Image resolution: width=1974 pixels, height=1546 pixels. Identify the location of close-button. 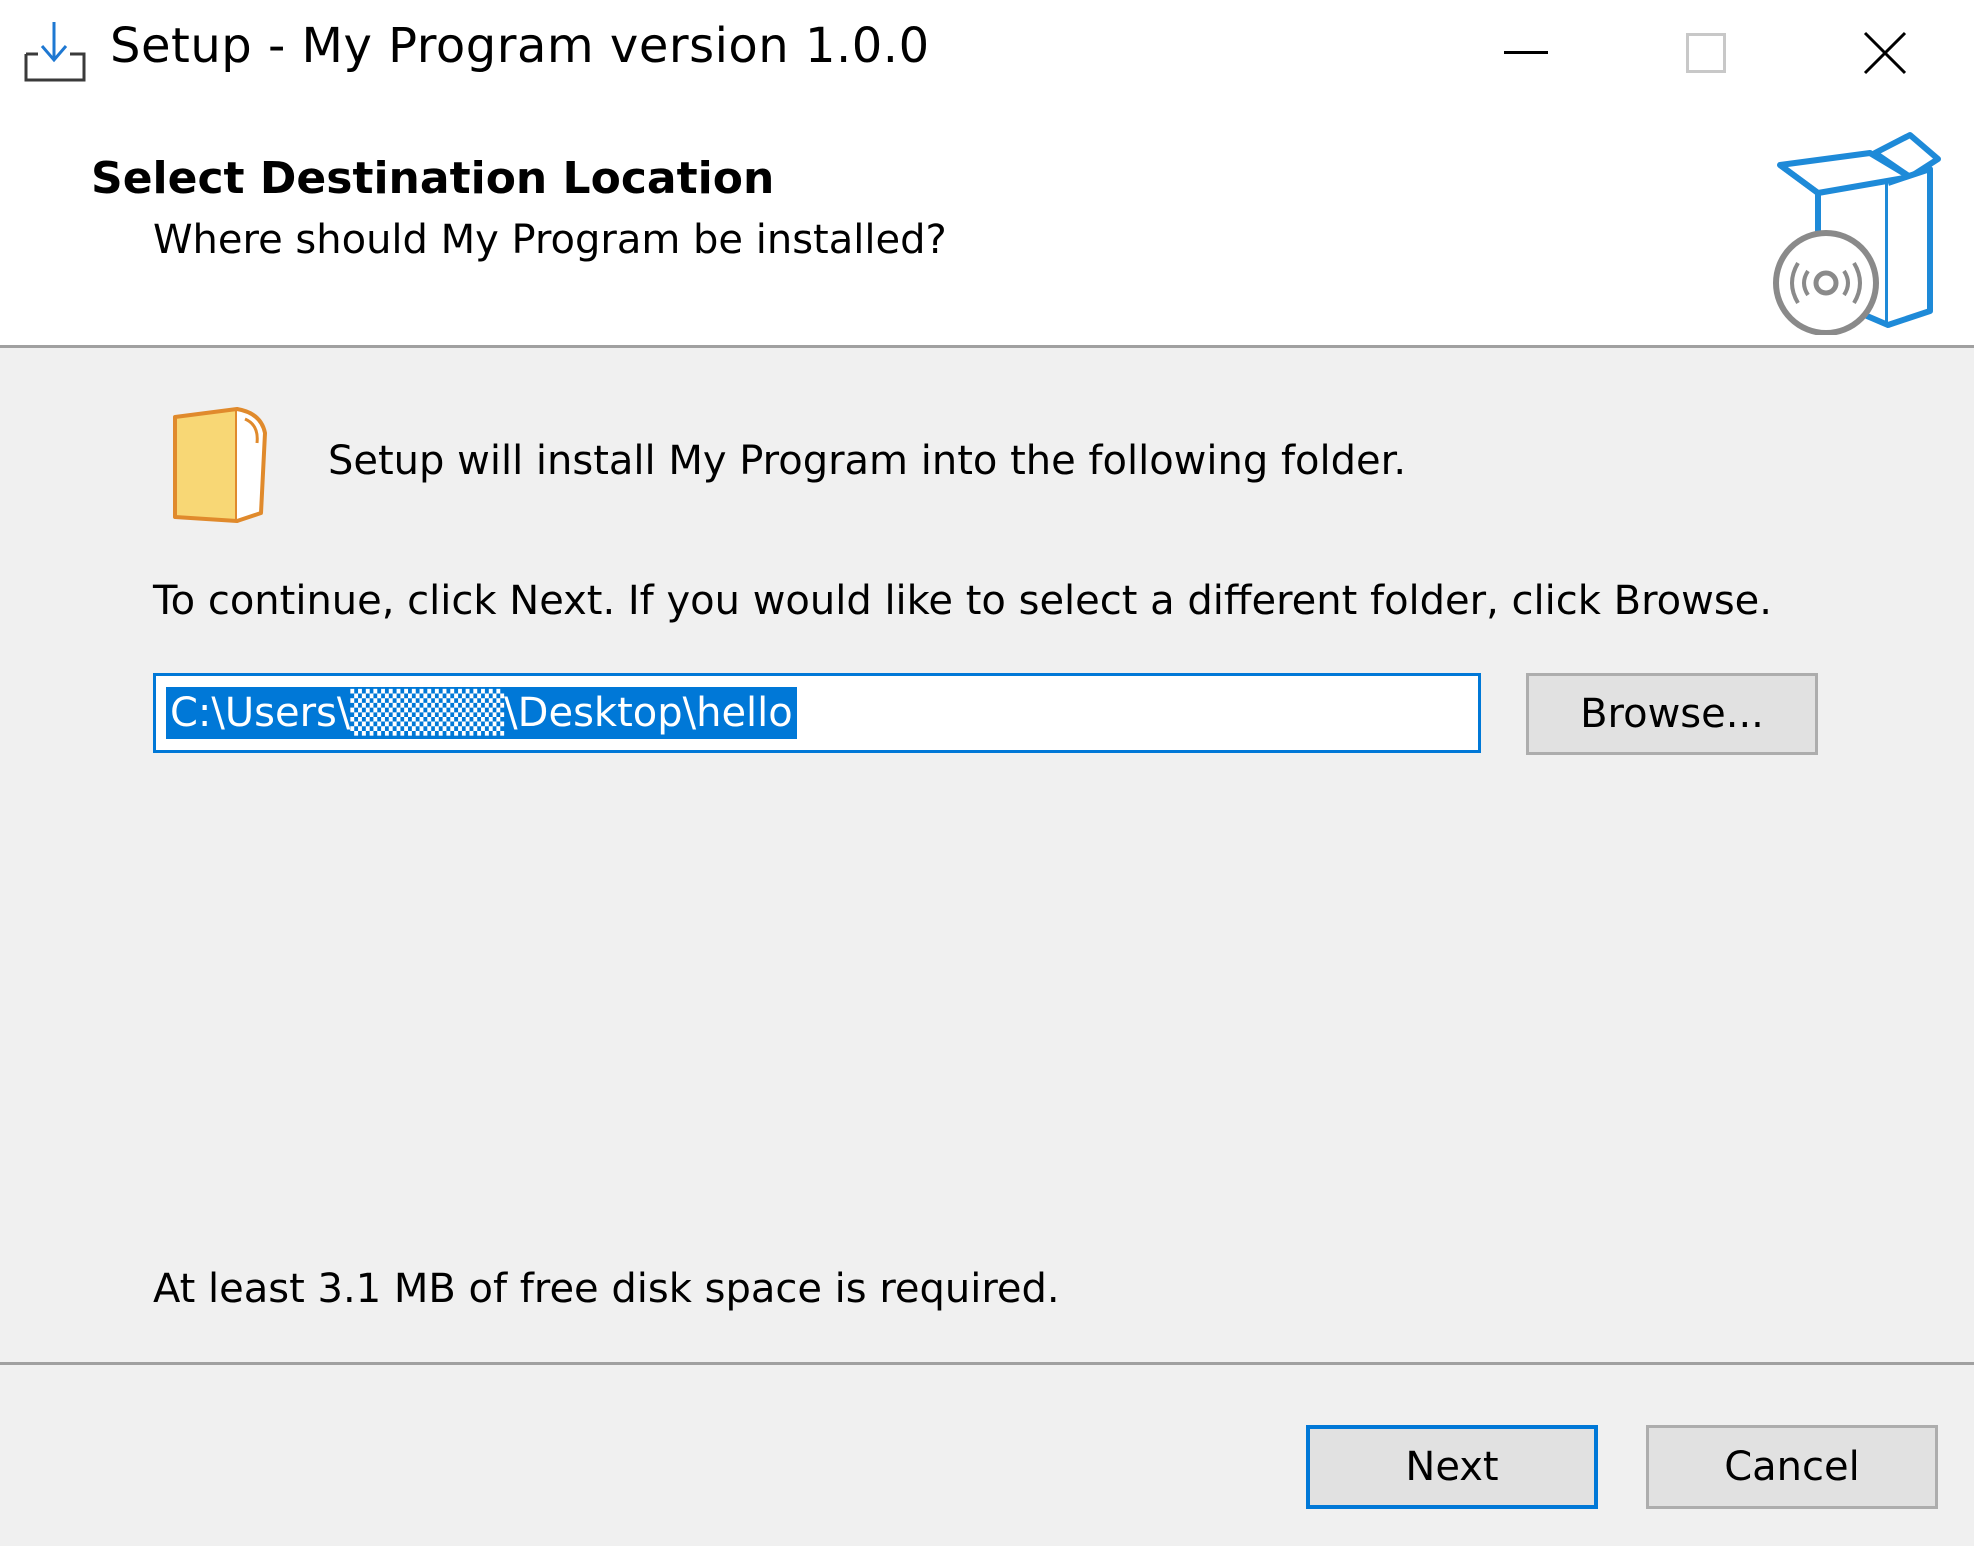
(1885, 52).